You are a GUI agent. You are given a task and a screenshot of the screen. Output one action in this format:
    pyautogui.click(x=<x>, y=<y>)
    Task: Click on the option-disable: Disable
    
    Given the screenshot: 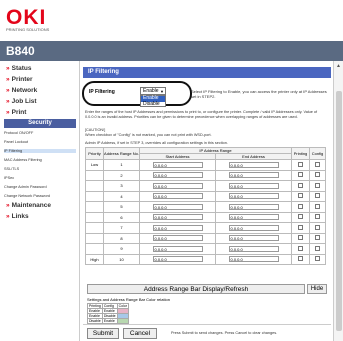 What is the action you would take?
    pyautogui.click(x=153, y=104)
    